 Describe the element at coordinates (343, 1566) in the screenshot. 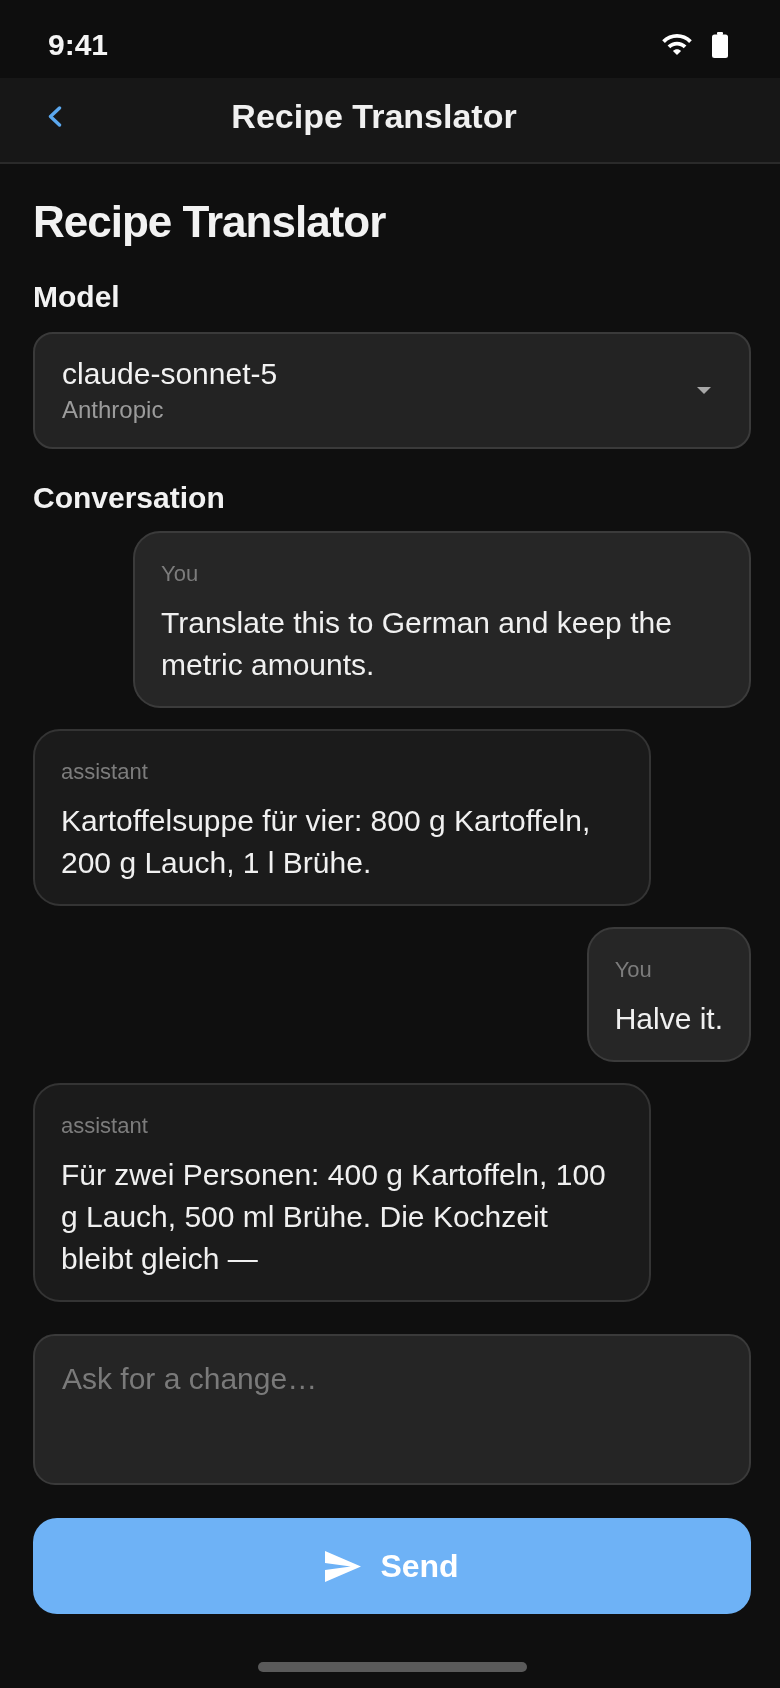

I see `send-icon` at that location.